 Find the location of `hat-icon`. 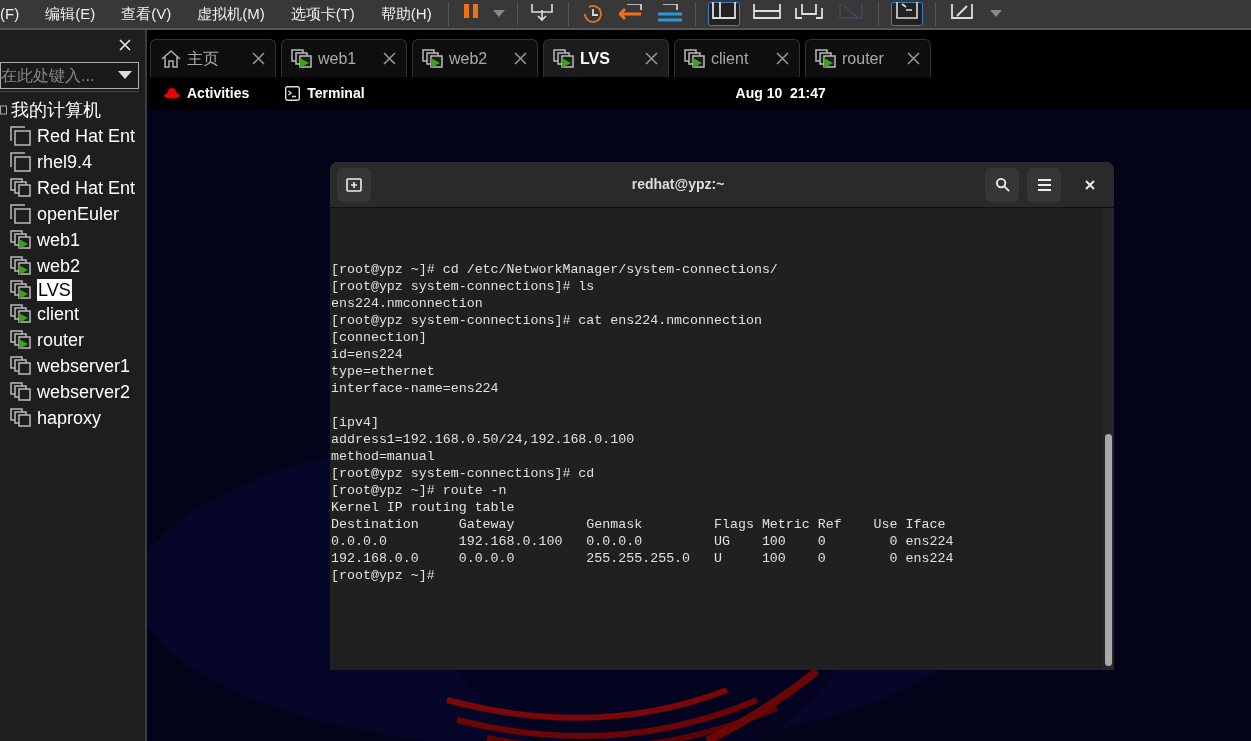

hat-icon is located at coordinates (172, 93).